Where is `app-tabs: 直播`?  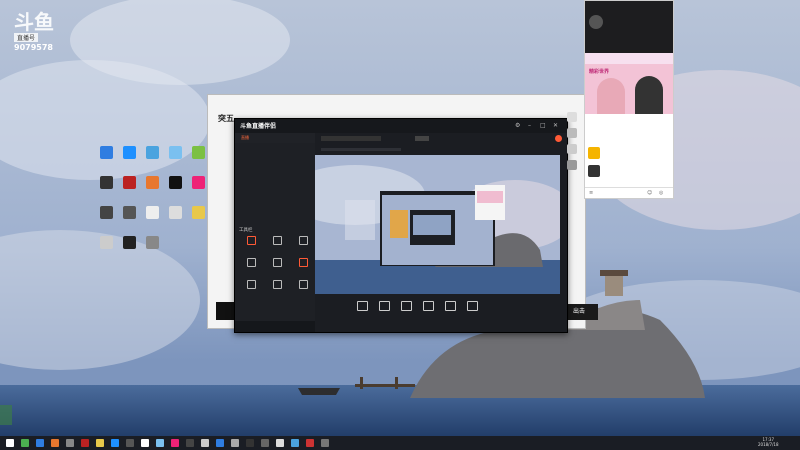
app-tabs: 直播 is located at coordinates (275, 138).